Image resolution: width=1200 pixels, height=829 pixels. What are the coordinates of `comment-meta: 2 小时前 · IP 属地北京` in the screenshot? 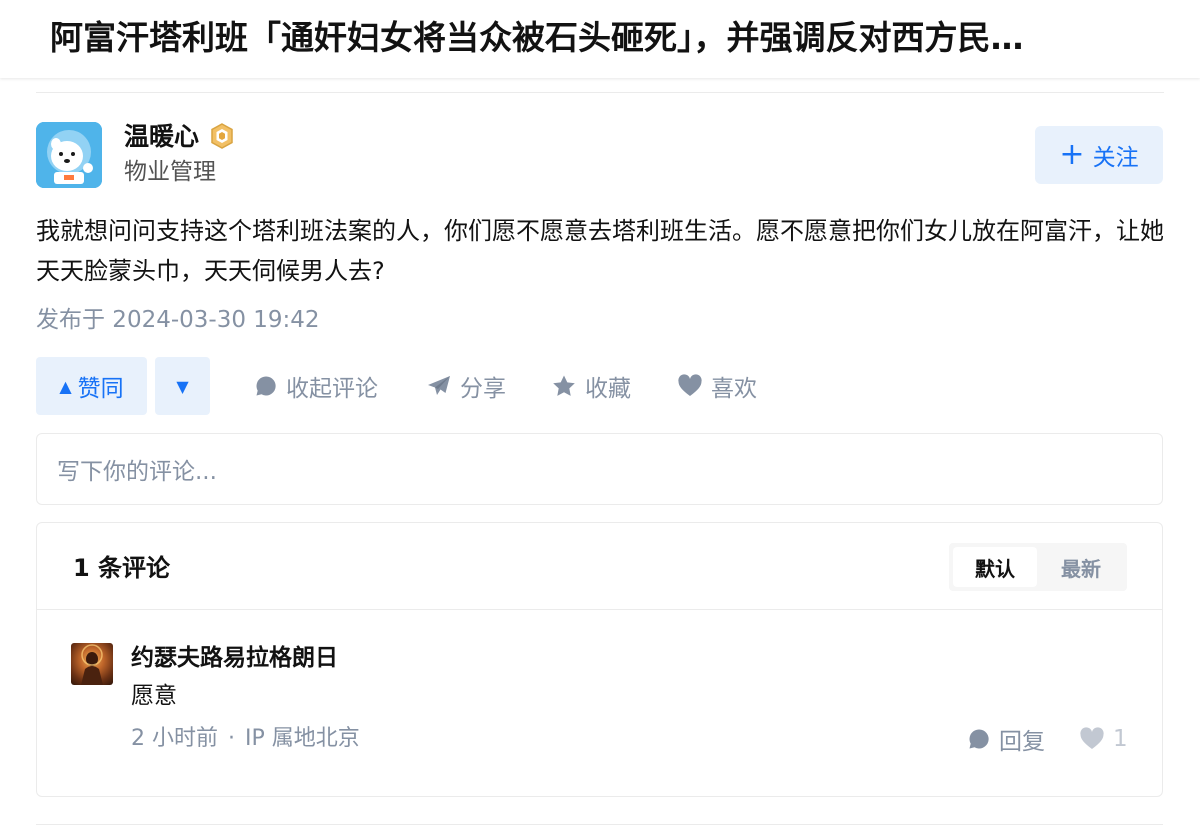 It's located at (245, 739).